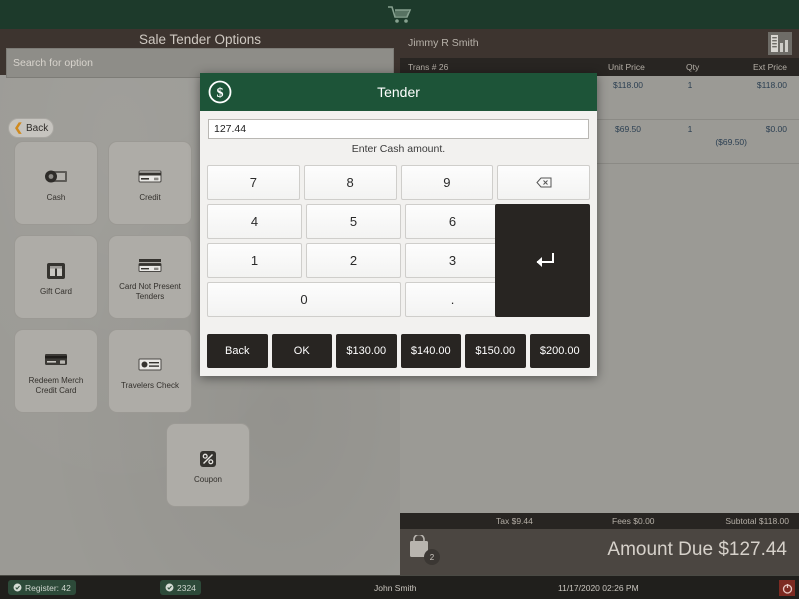 The height and width of the screenshot is (599, 799). I want to click on key-2: 2, so click(353, 260).